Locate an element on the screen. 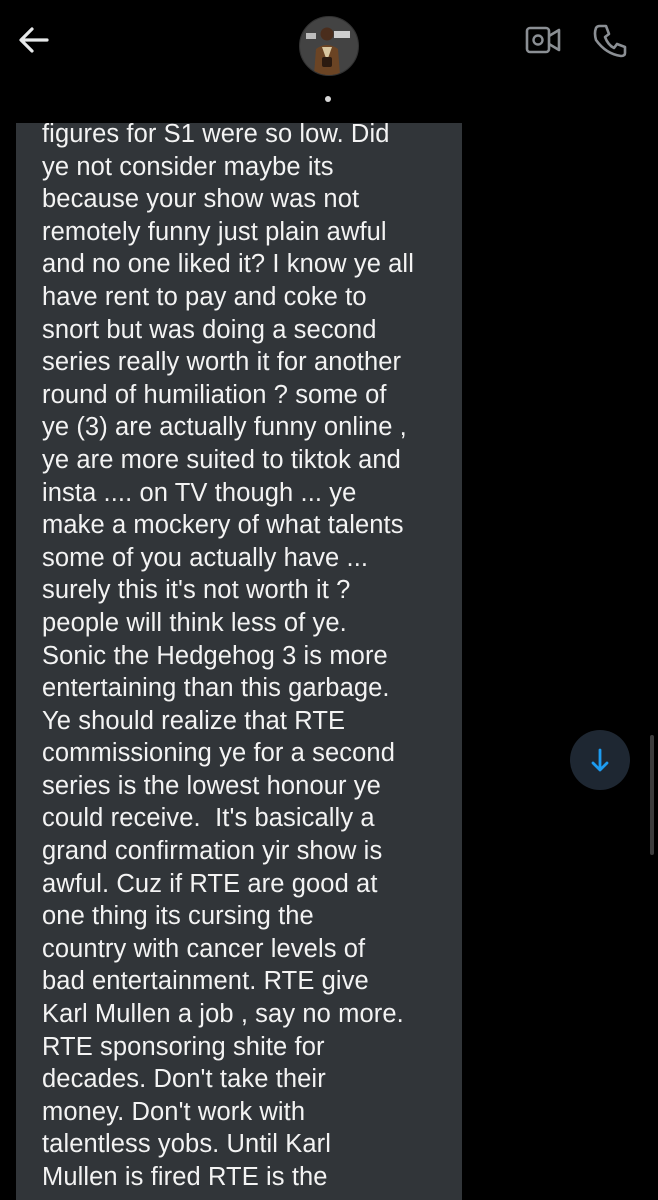 The image size is (658, 1200). avatar-photo is located at coordinates (329, 46).